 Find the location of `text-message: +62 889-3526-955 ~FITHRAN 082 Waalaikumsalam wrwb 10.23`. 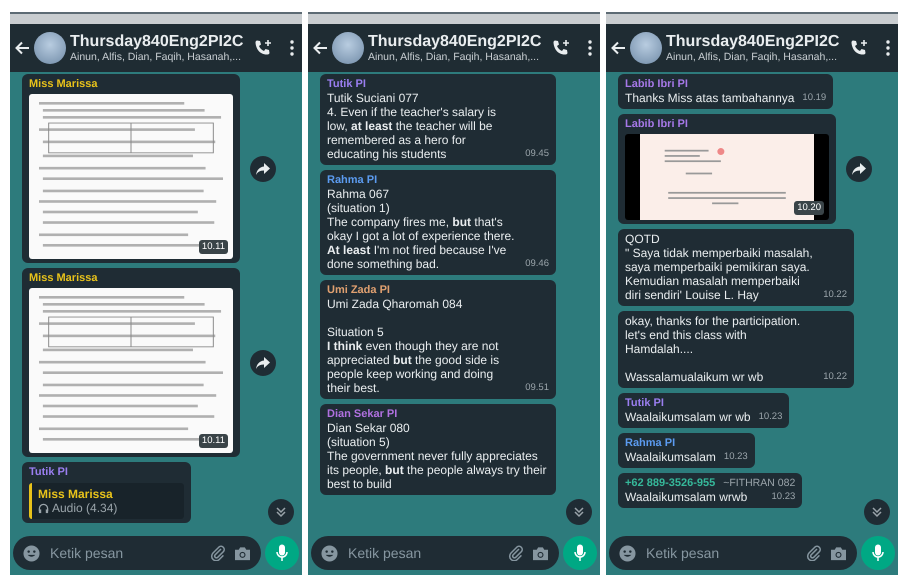

text-message: +62 889-3526-955 ~FITHRAN 082 Waalaikumsalam wrwb 10.23 is located at coordinates (710, 490).